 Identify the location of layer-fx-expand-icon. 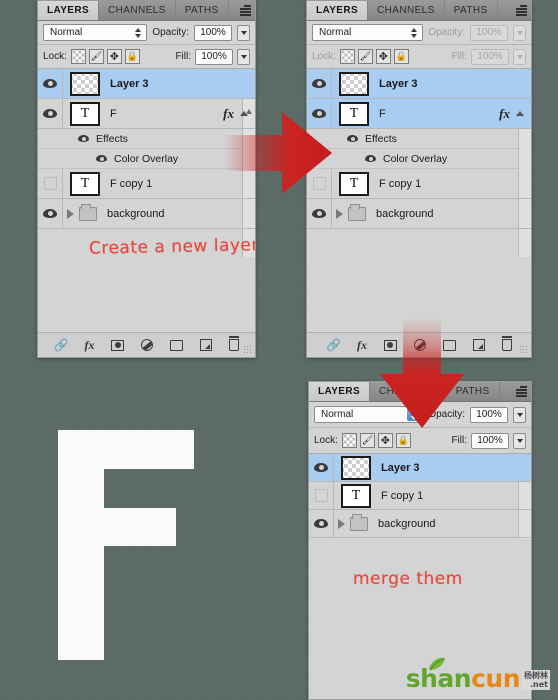
(520, 113).